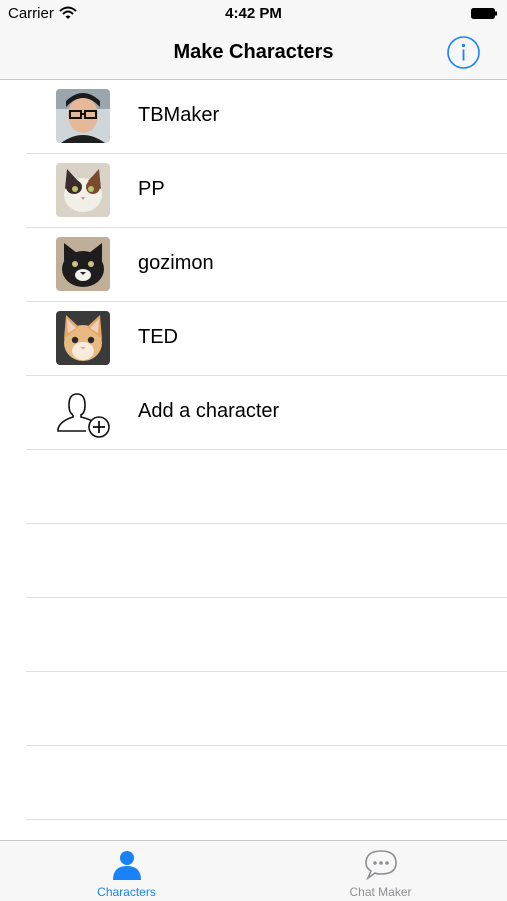 This screenshot has width=507, height=901. I want to click on tab-bar: Characters Chat Maker, so click(253, 870).